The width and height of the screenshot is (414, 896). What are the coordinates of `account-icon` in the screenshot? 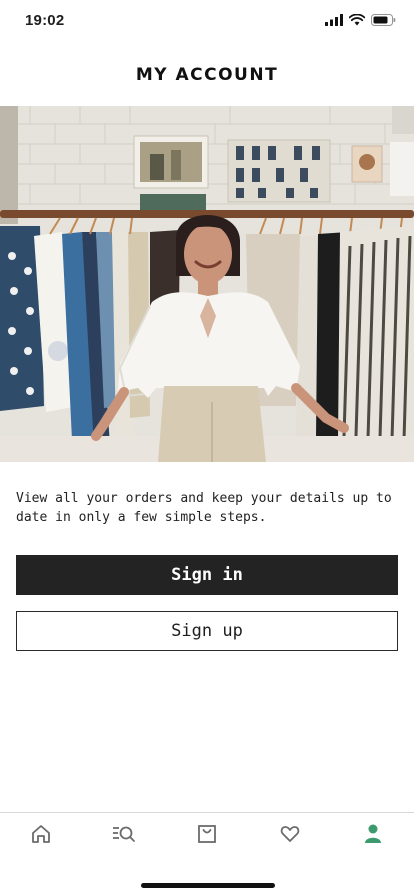 It's located at (372, 833).